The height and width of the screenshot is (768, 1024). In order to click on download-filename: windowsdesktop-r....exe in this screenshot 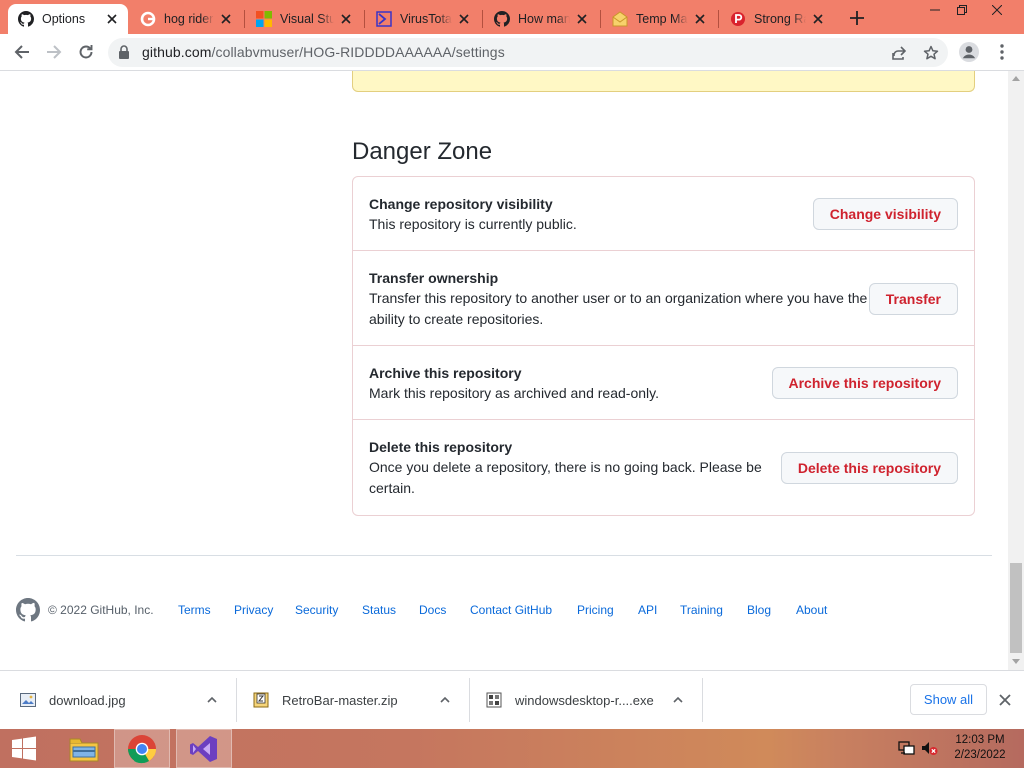, I will do `click(584, 700)`.